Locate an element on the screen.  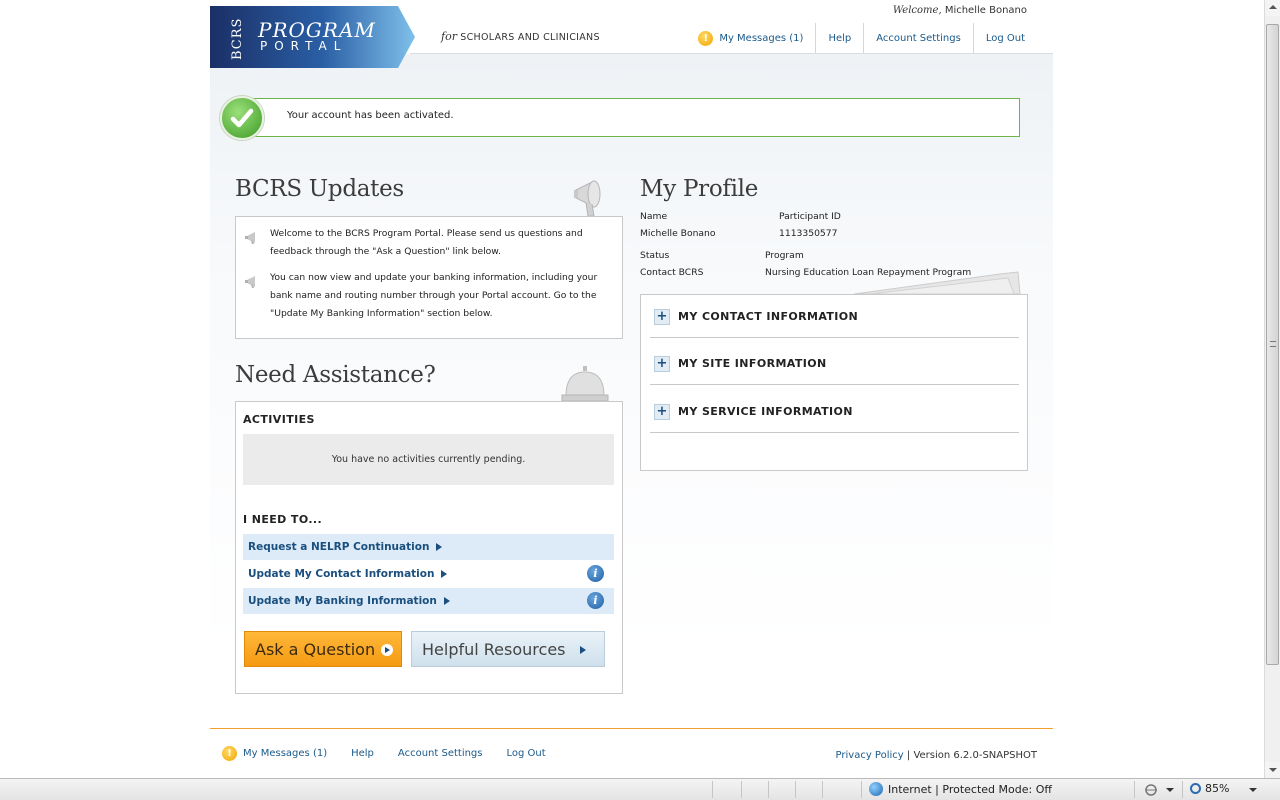
globe-icon is located at coordinates (876, 789).